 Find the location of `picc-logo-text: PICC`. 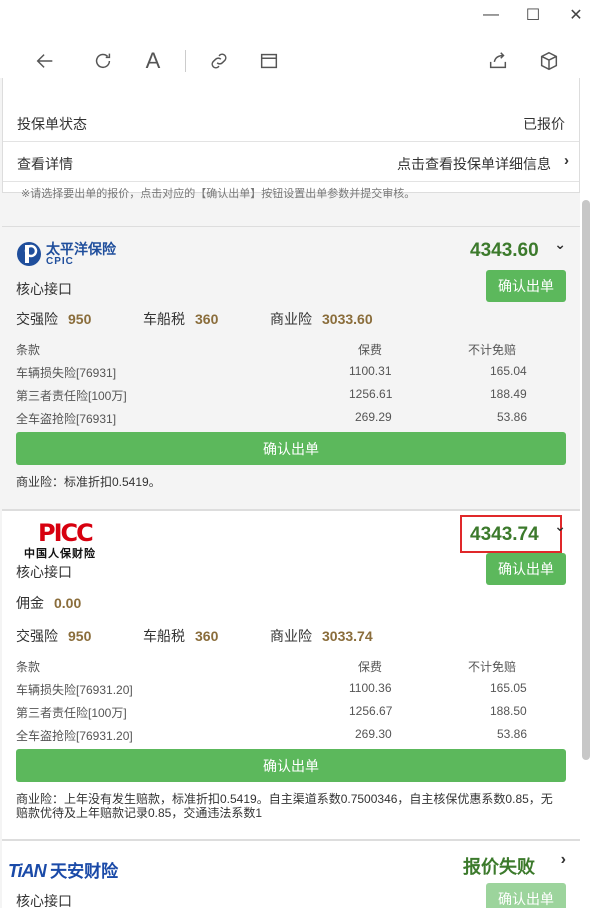

picc-logo-text: PICC is located at coordinates (66, 533).